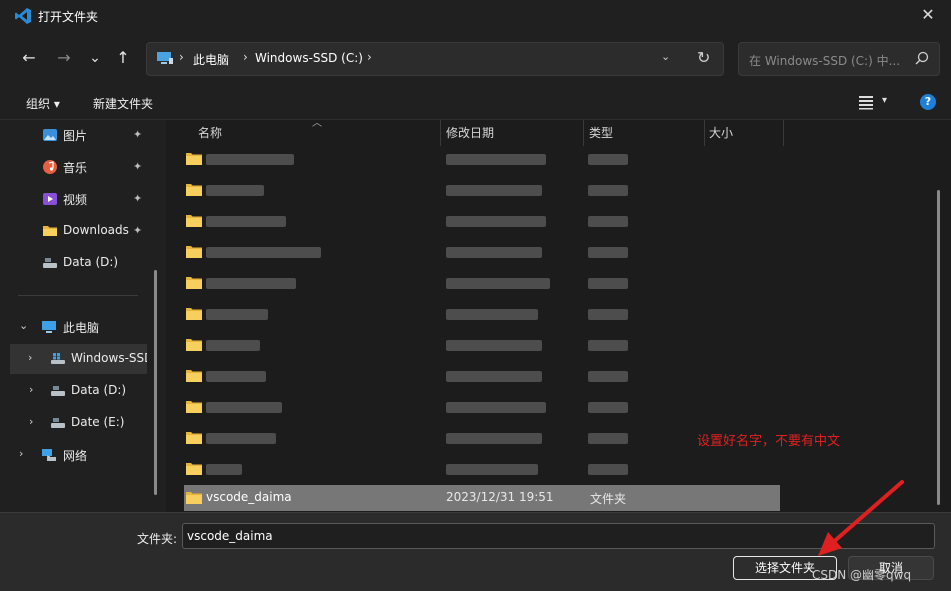 The height and width of the screenshot is (591, 951). What do you see at coordinates (211, 59) in the screenshot?
I see `breadcrumb-this-pc: 此电脑` at bounding box center [211, 59].